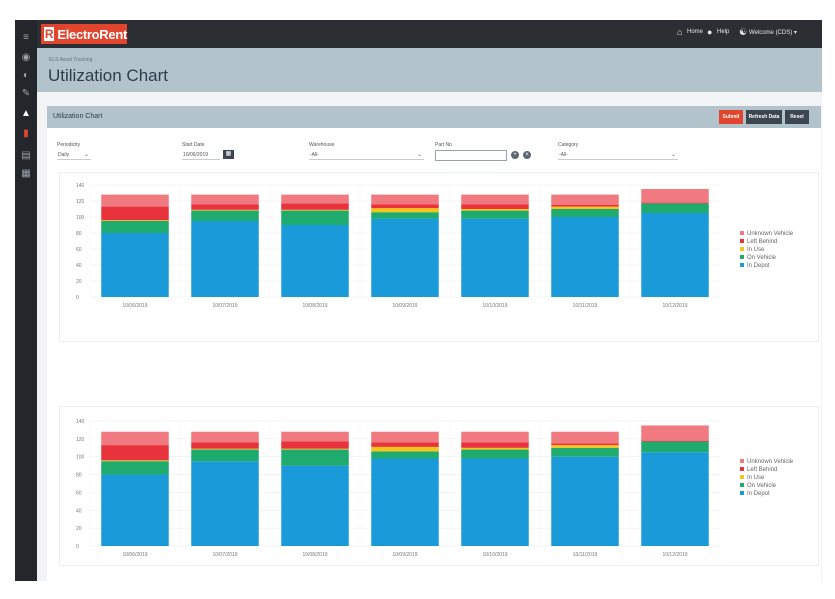 This screenshot has height=599, width=835. Describe the element at coordinates (49, 34) in the screenshot. I see `logo-mark-icon: R` at that location.